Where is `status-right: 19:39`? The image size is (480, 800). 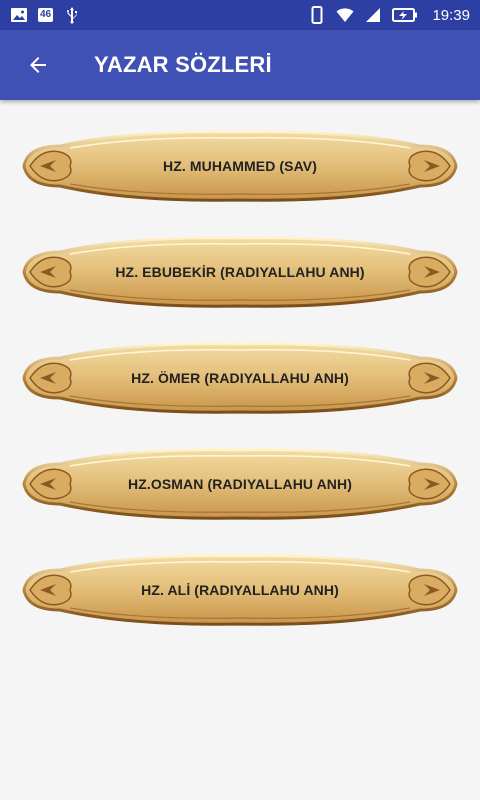 status-right: 19:39 is located at coordinates (389, 15).